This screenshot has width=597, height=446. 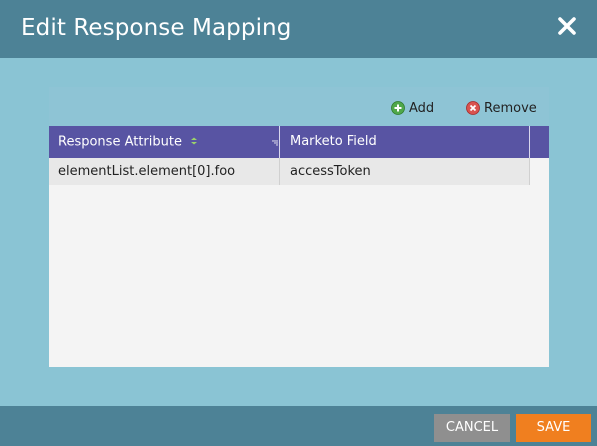 I want to click on cancel-button: CANCEL, so click(x=472, y=428).